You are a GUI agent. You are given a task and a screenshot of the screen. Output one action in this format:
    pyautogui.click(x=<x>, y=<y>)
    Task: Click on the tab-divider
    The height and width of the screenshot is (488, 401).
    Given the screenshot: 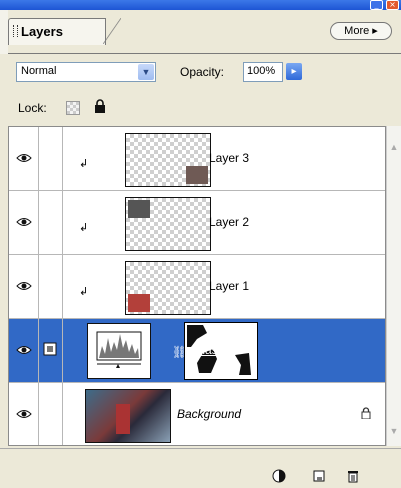 What is the action you would take?
    pyautogui.click(x=204, y=53)
    